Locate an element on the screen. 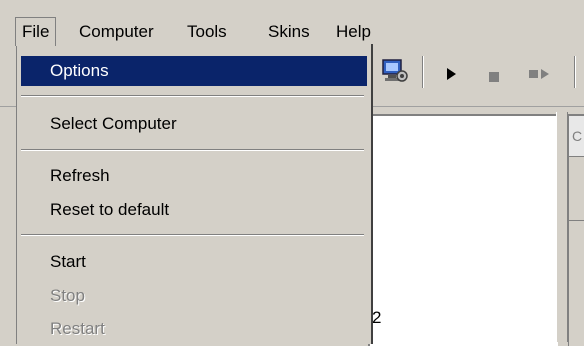 This screenshot has height=346, width=584. right-pane-divider is located at coordinates (576, 220).